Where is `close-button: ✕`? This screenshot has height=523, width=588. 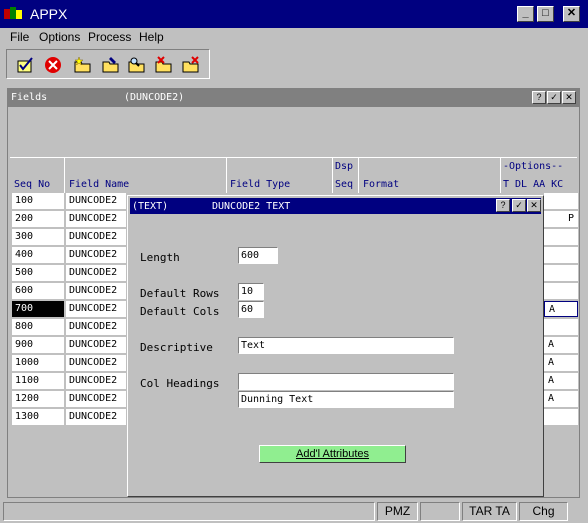 close-button: ✕ is located at coordinates (571, 14).